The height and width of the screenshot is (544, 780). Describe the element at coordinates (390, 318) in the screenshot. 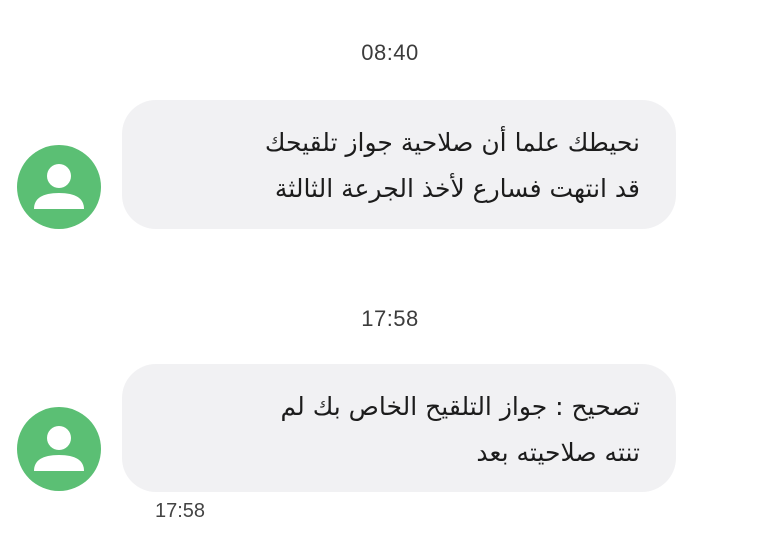

I see `timestamp-header: 17:58` at that location.